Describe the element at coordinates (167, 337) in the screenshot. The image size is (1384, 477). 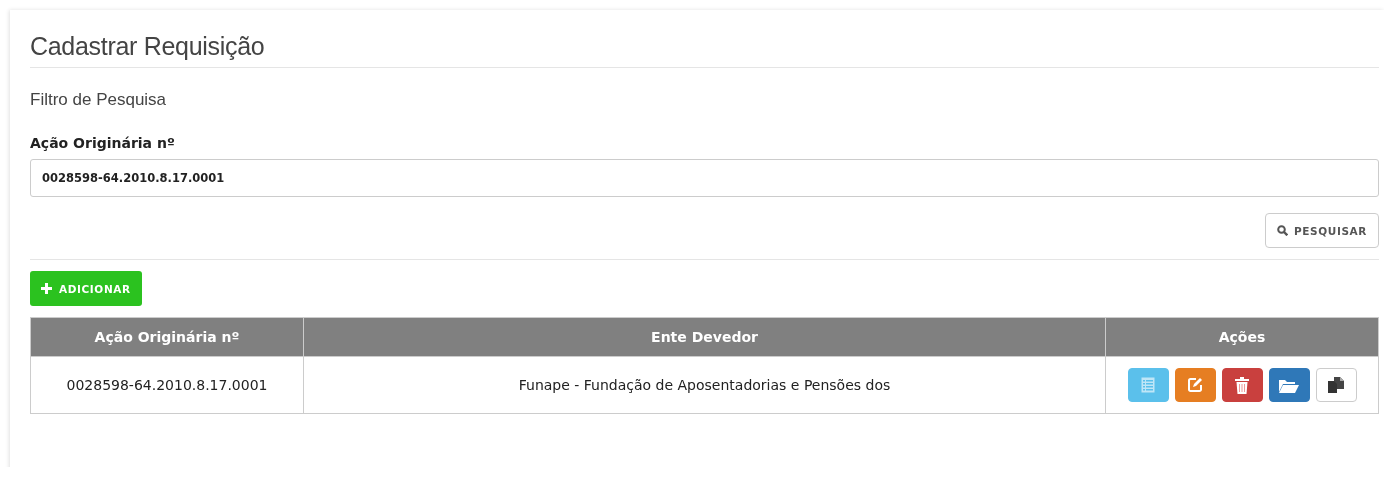
I see `column-header: Ação Originária nº` at that location.